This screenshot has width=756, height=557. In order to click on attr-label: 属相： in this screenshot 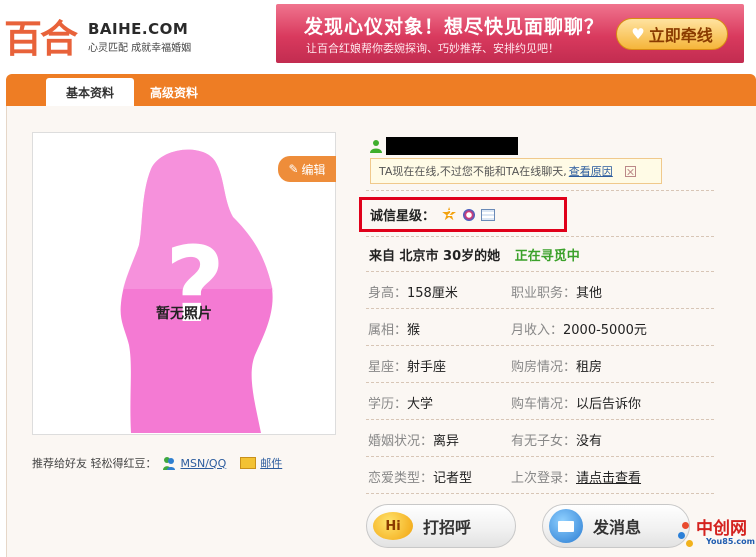, I will do `click(388, 330)`.